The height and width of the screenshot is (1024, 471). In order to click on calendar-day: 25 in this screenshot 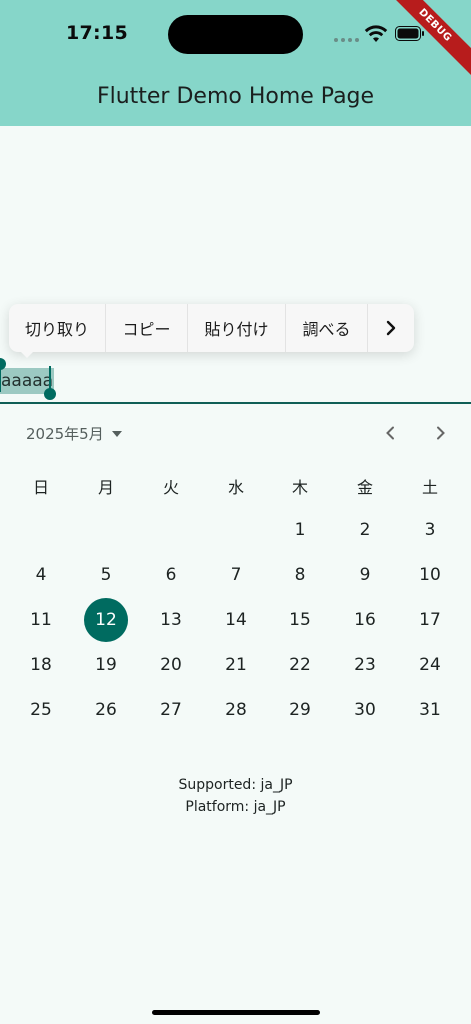, I will do `click(41, 710)`.